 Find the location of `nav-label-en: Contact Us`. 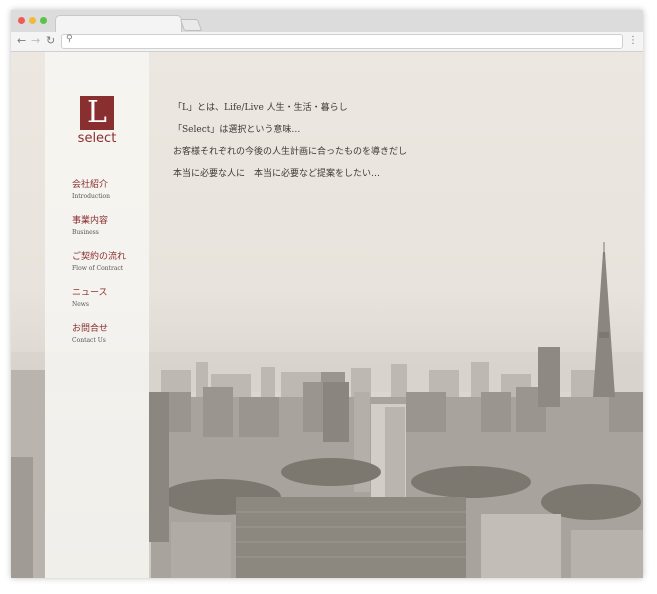

nav-label-en: Contact Us is located at coordinates (89, 340).